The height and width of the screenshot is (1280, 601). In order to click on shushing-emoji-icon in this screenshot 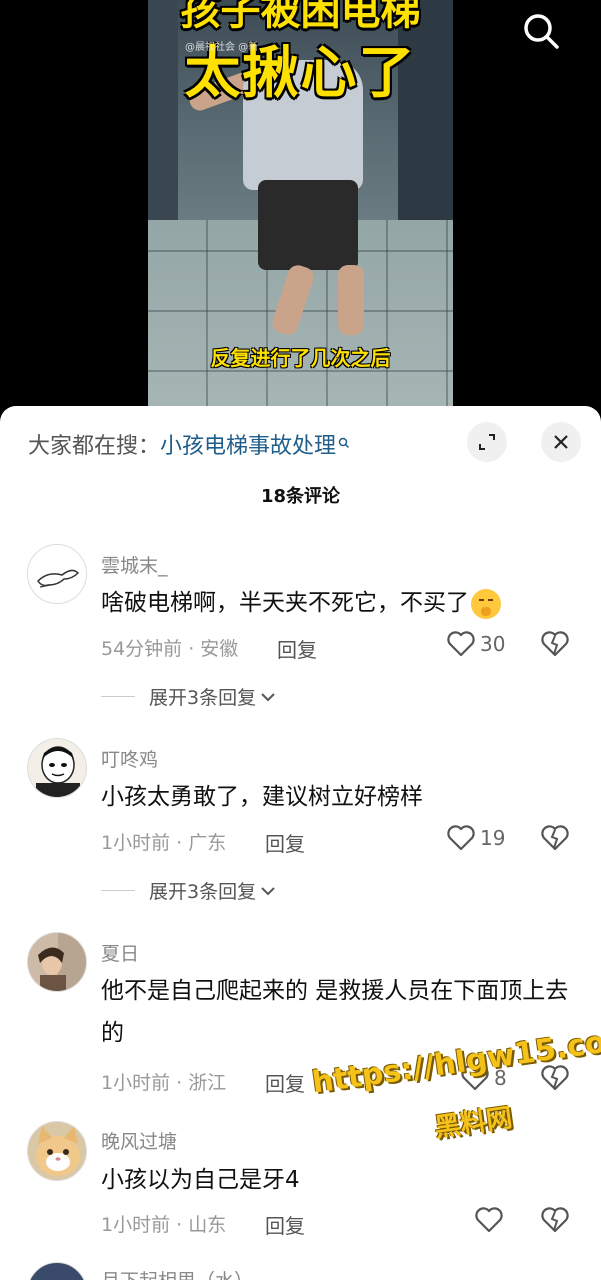, I will do `click(486, 603)`.